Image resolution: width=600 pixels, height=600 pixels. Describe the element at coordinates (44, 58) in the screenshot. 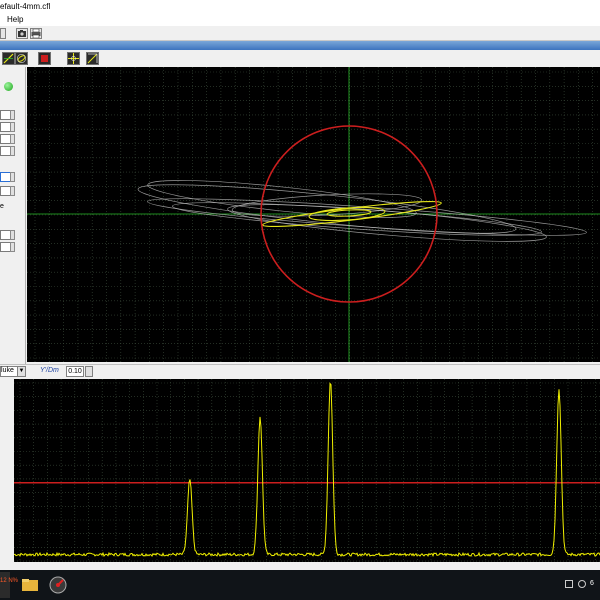

I see `stop-icon` at that location.